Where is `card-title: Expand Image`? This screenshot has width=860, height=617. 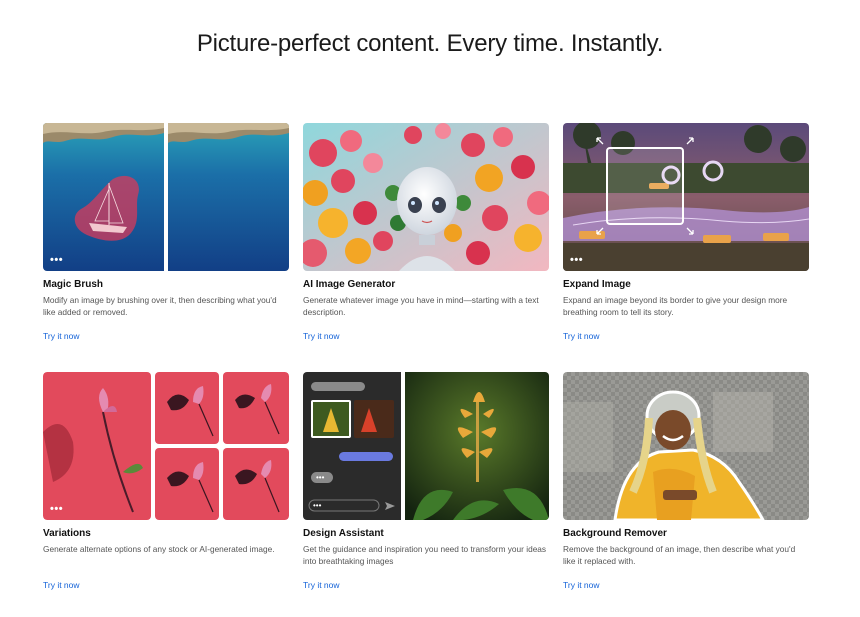 card-title: Expand Image is located at coordinates (597, 284).